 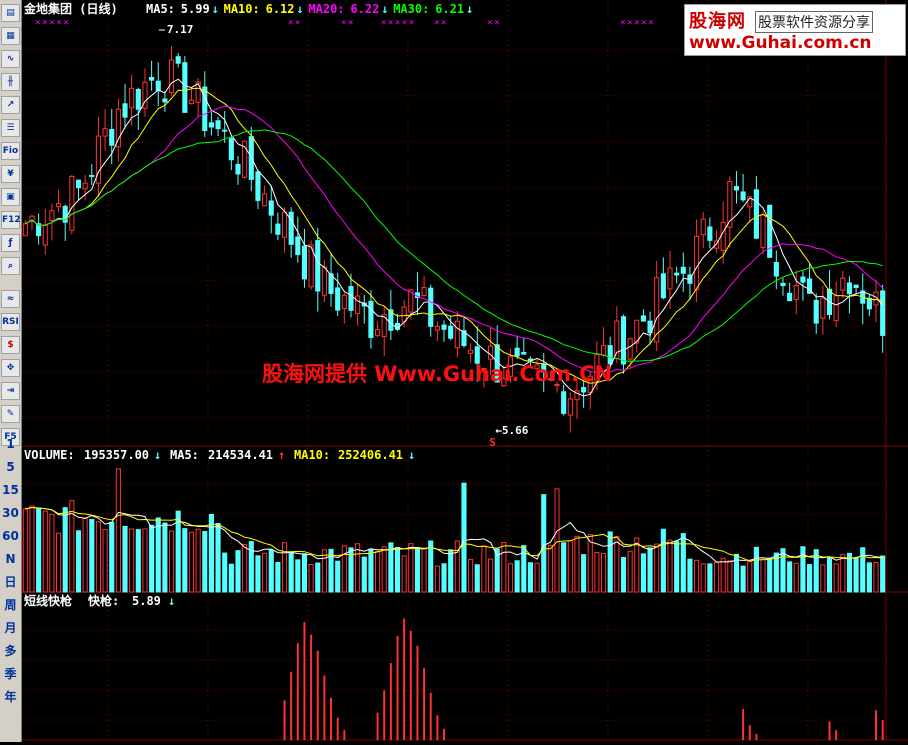 I want to click on finance-icon: ¥, so click(x=10, y=174).